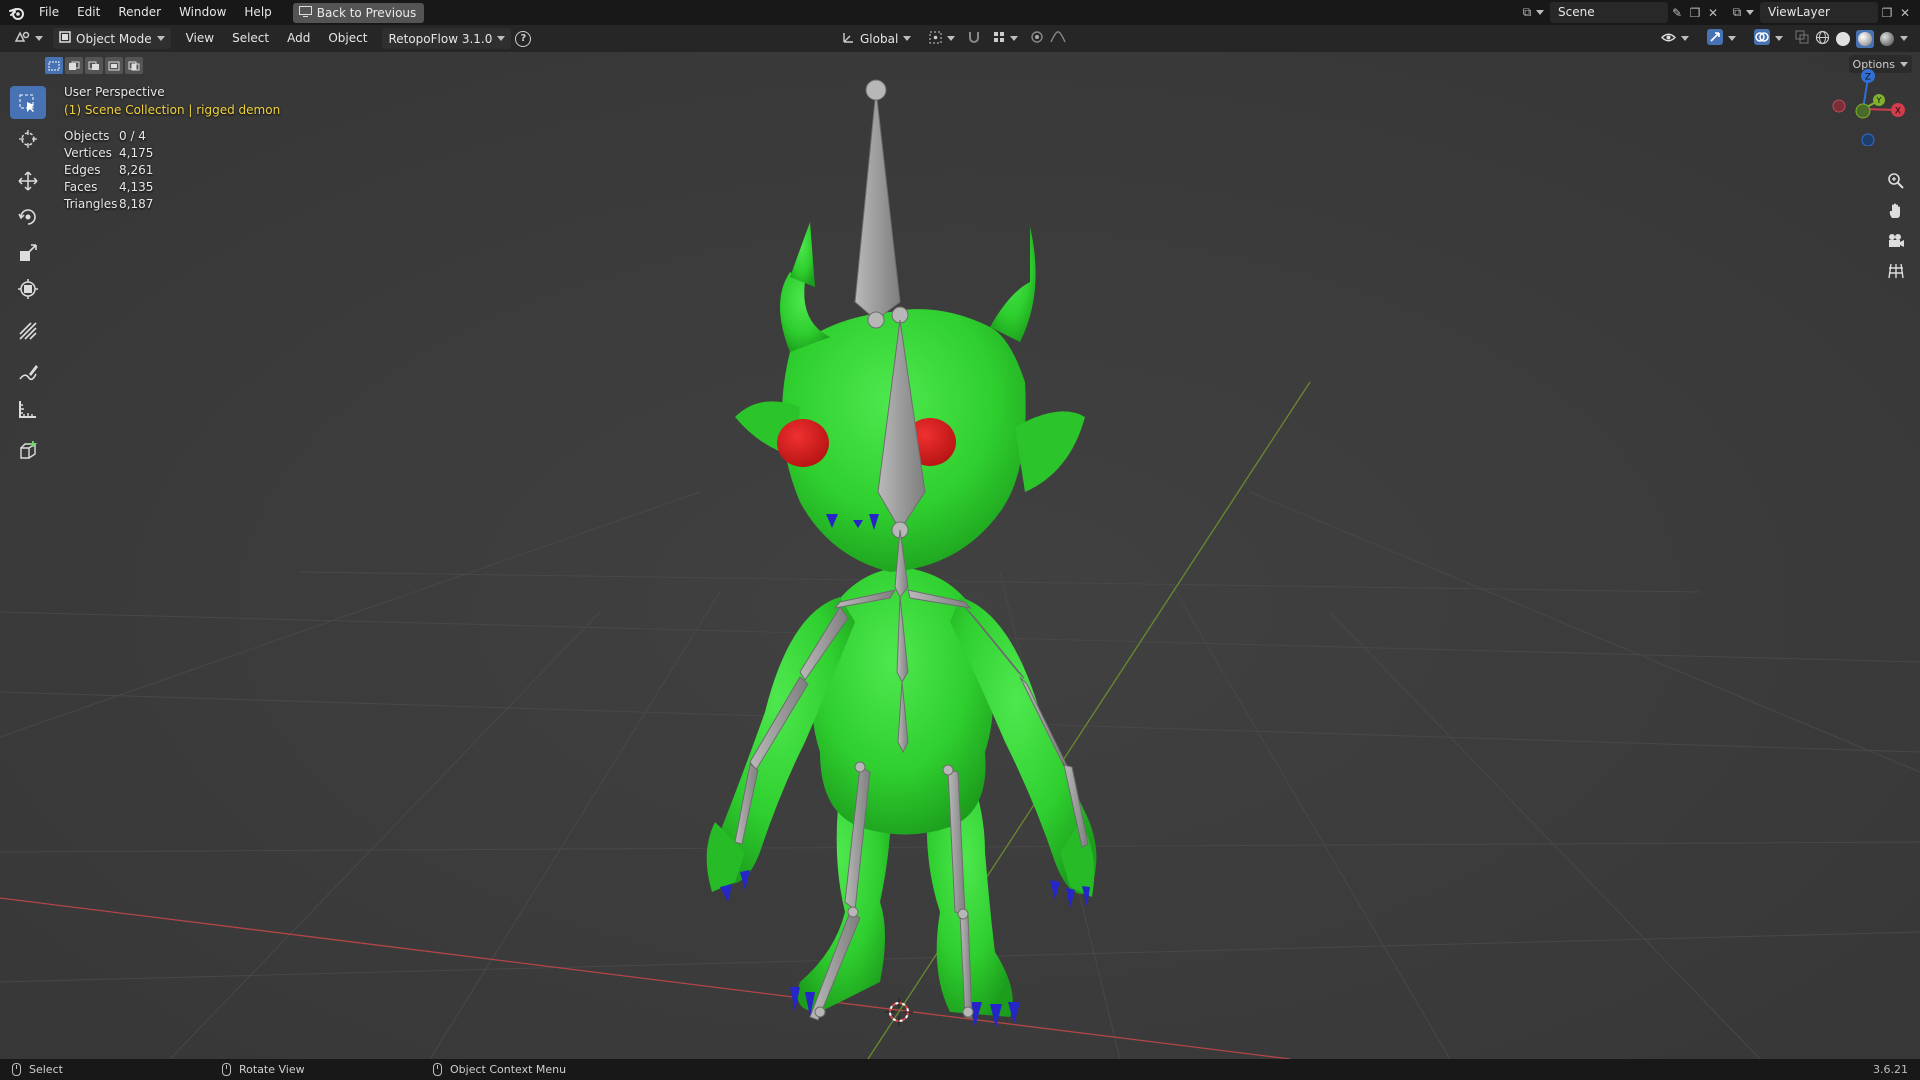  Describe the element at coordinates (17, 12) in the screenshot. I see `blender-logo-icon` at that location.